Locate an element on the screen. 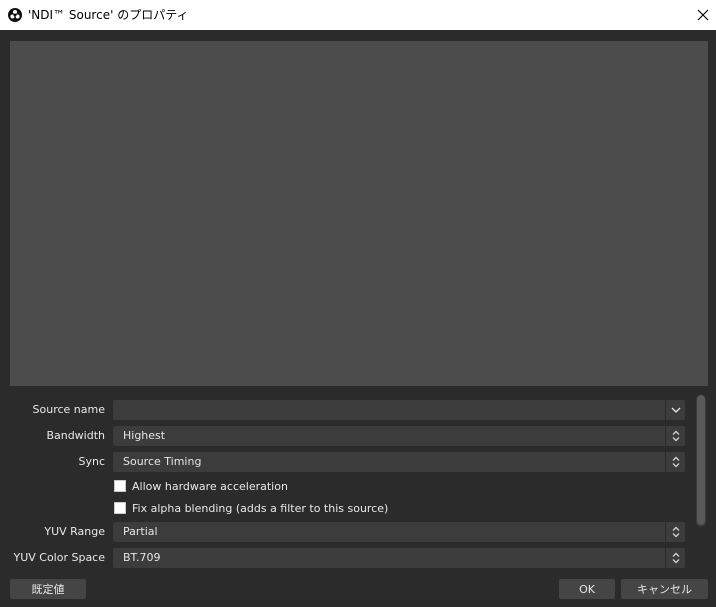 Image resolution: width=716 pixels, height=607 pixels. cancel-button: キャンセル is located at coordinates (664, 589).